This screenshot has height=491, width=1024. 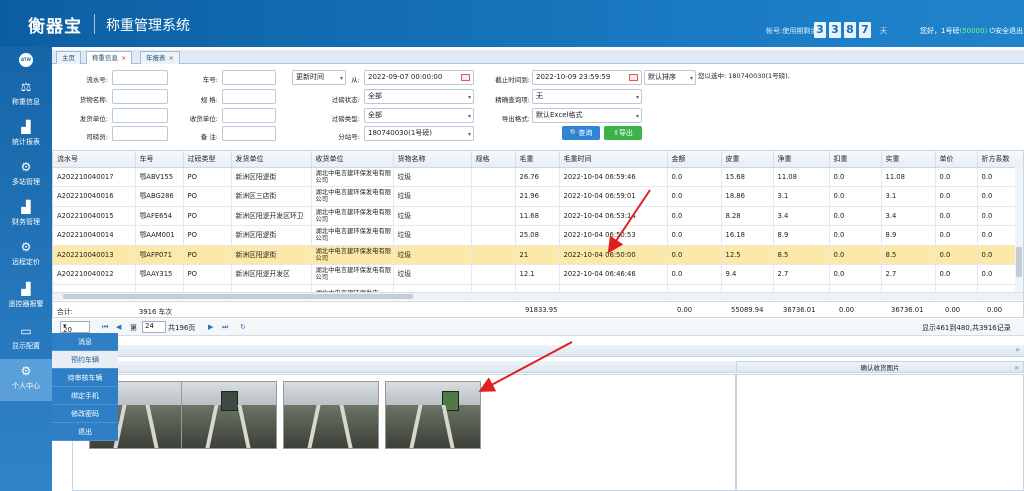 What do you see at coordinates (587, 115) in the screenshot?
I see `export-format-select: 默认Excel格式 ▾` at bounding box center [587, 115].